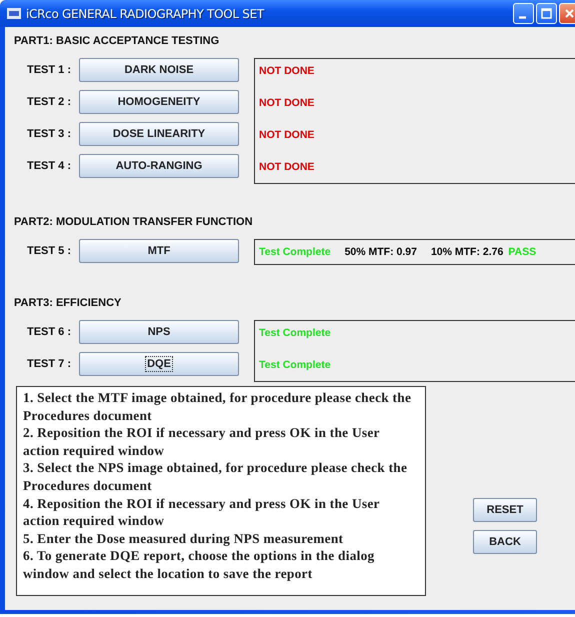  I want to click on test-button: DOSE LINEARITY, so click(159, 134).